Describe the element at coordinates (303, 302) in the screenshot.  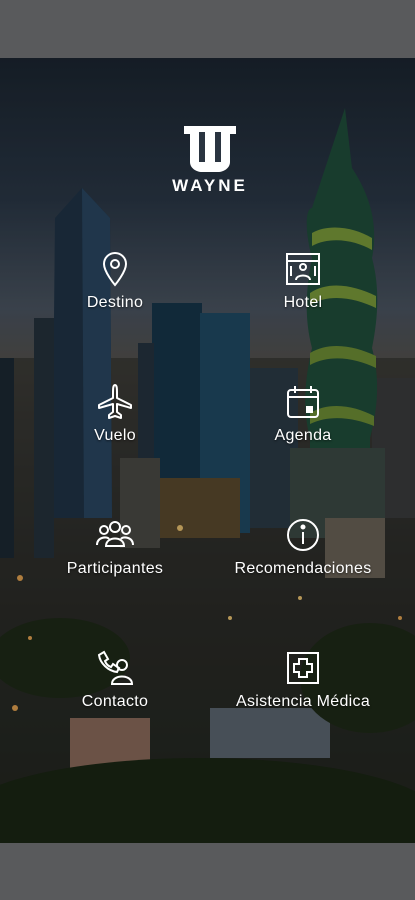
I see `menu-label: Hotel` at that location.